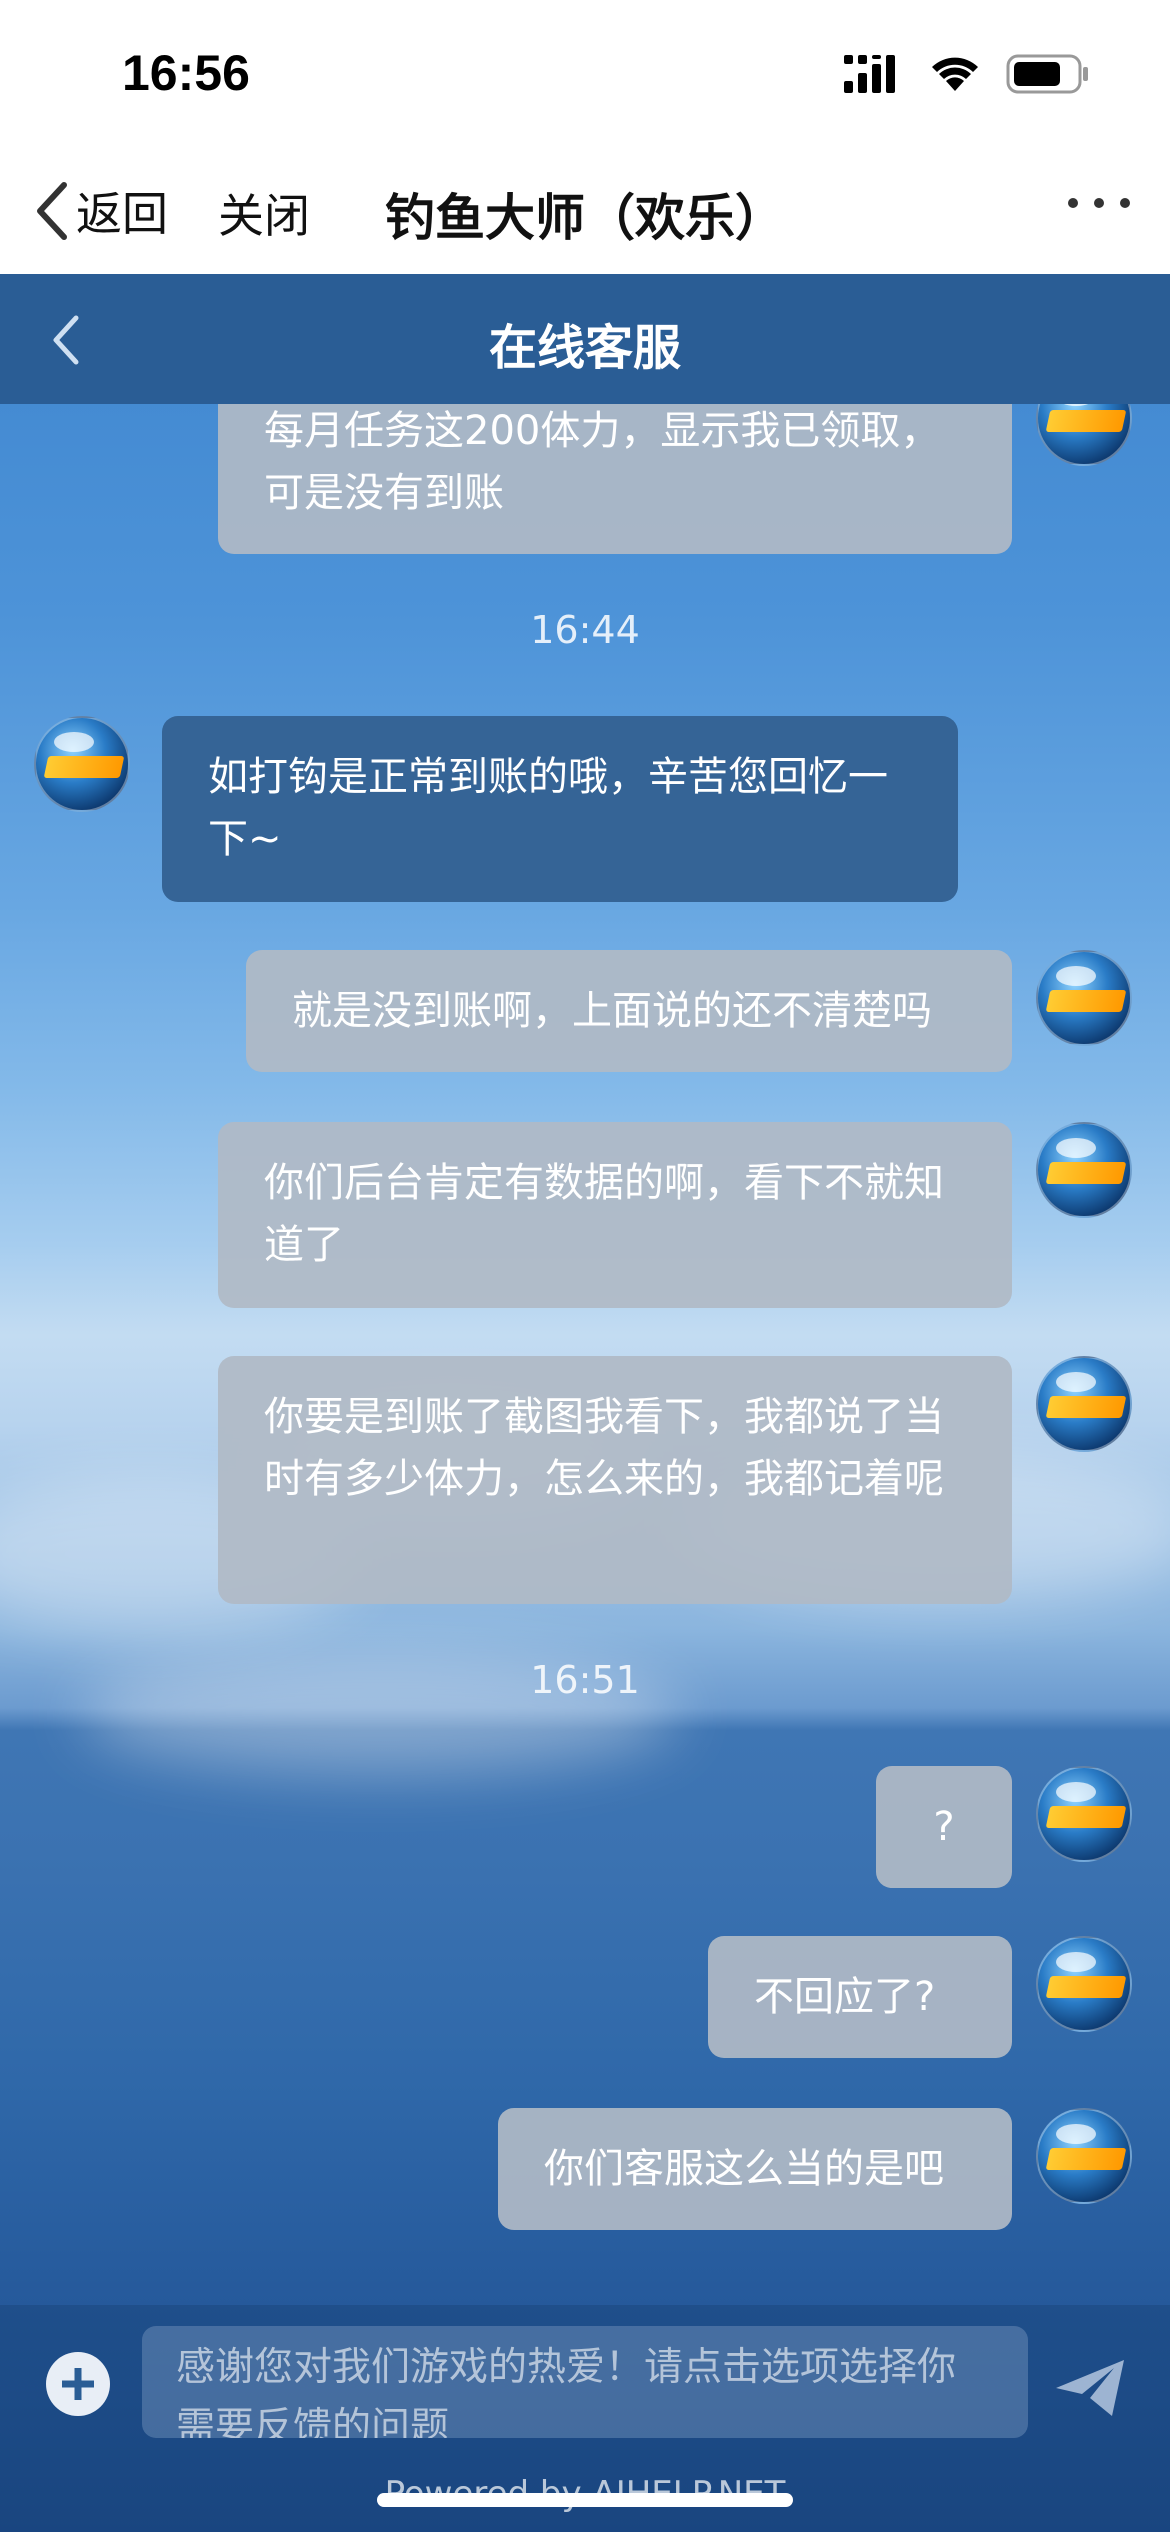 The height and width of the screenshot is (2532, 1170). What do you see at coordinates (1090, 2388) in the screenshot?
I see `send-icon` at bounding box center [1090, 2388].